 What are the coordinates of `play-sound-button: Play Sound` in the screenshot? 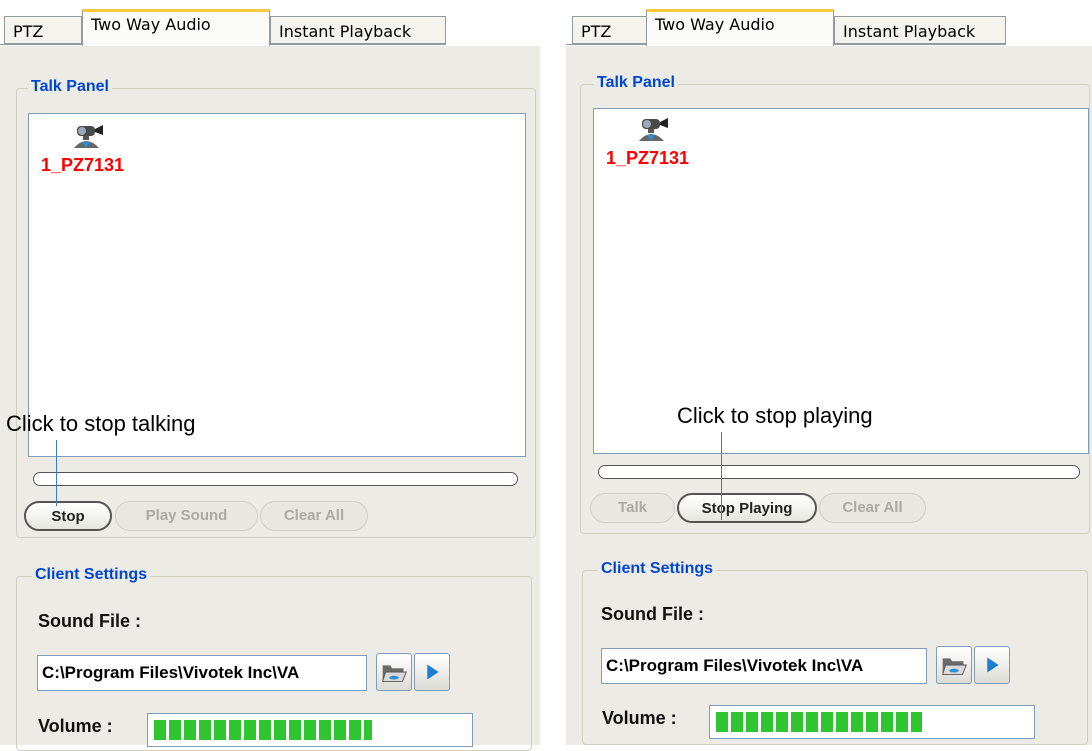 It's located at (186, 516).